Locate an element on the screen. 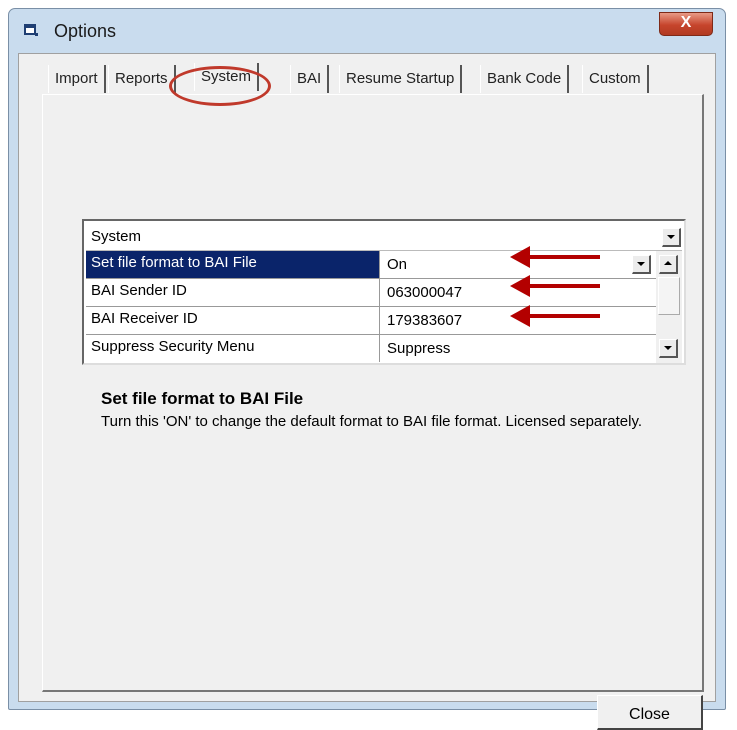 This screenshot has height=730, width=737. chevron-up-icon is located at coordinates (668, 263).